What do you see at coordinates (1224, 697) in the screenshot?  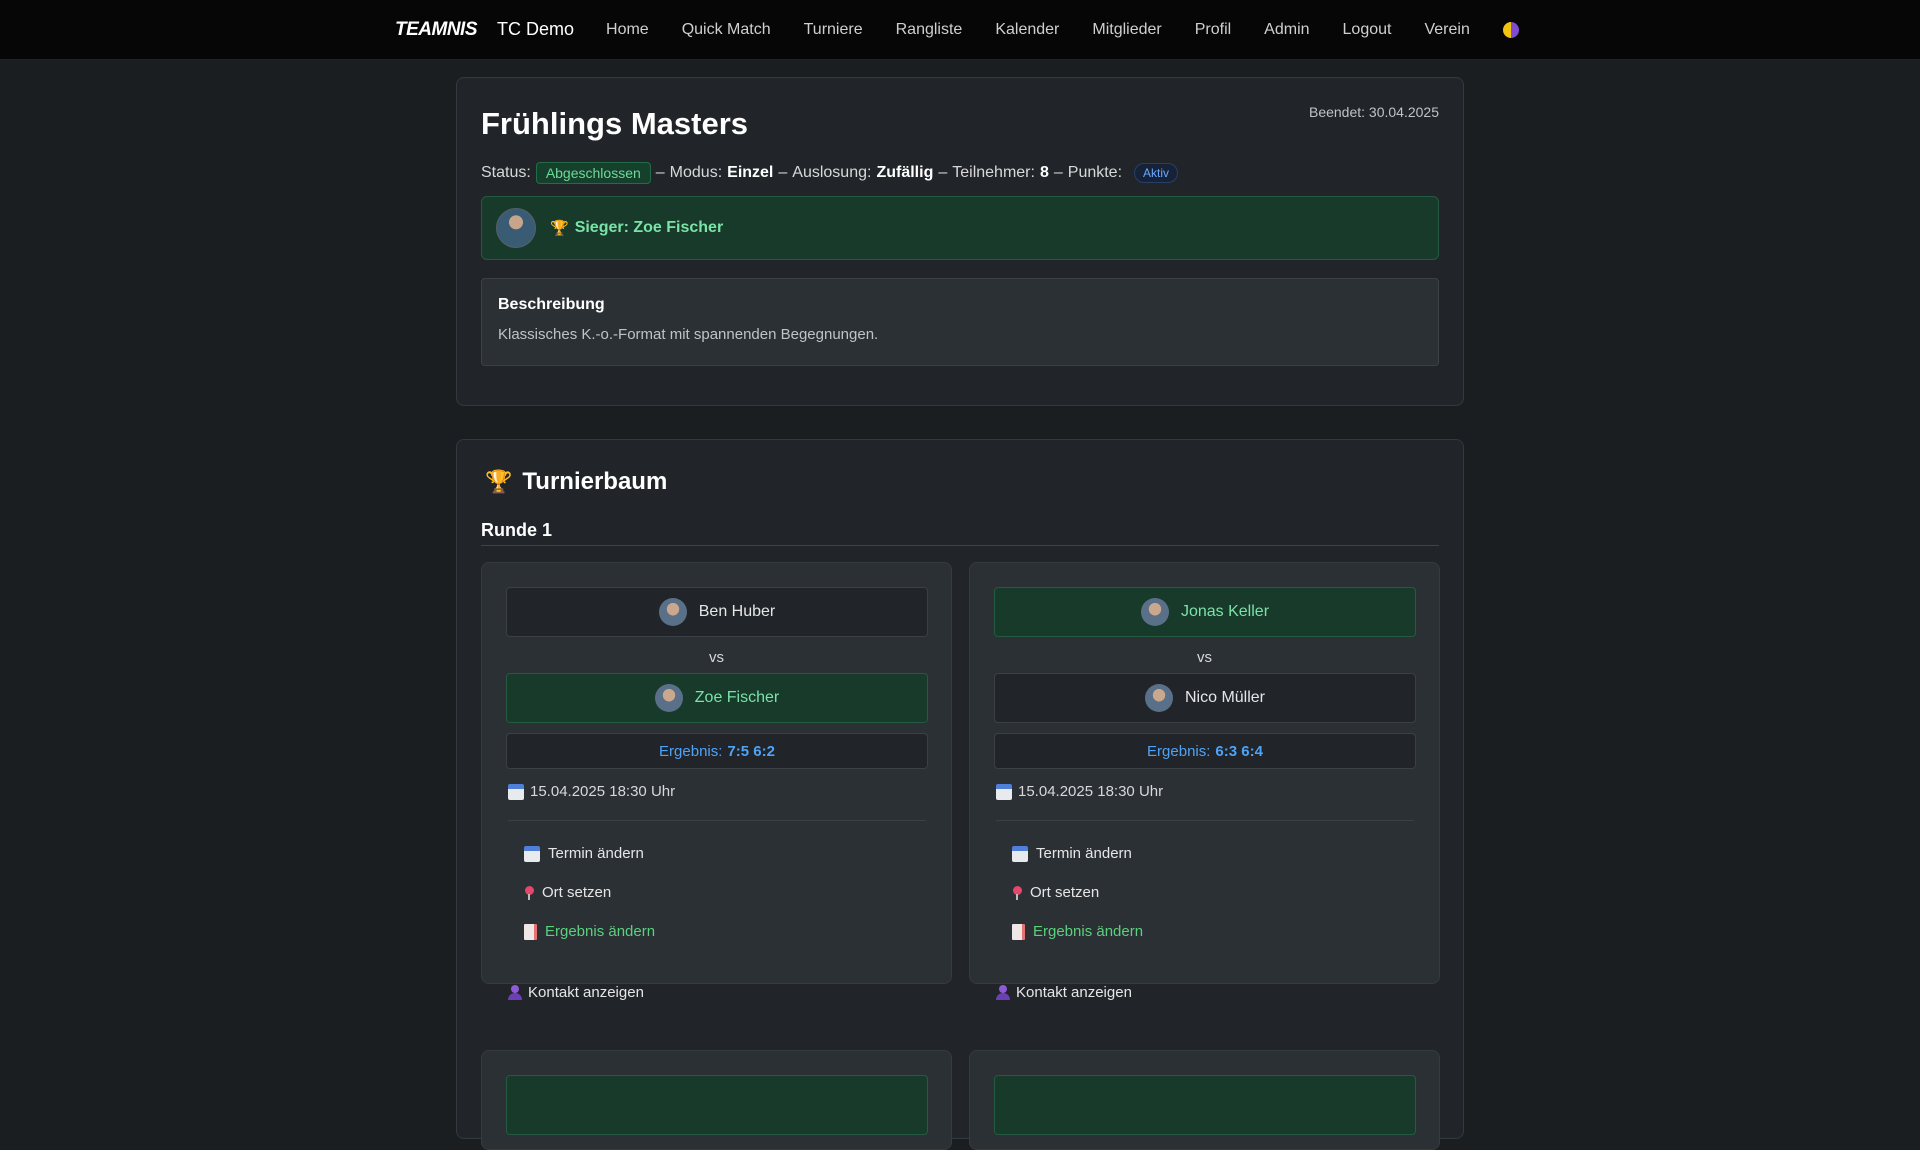 I see `player-name: Nico Müller` at bounding box center [1224, 697].